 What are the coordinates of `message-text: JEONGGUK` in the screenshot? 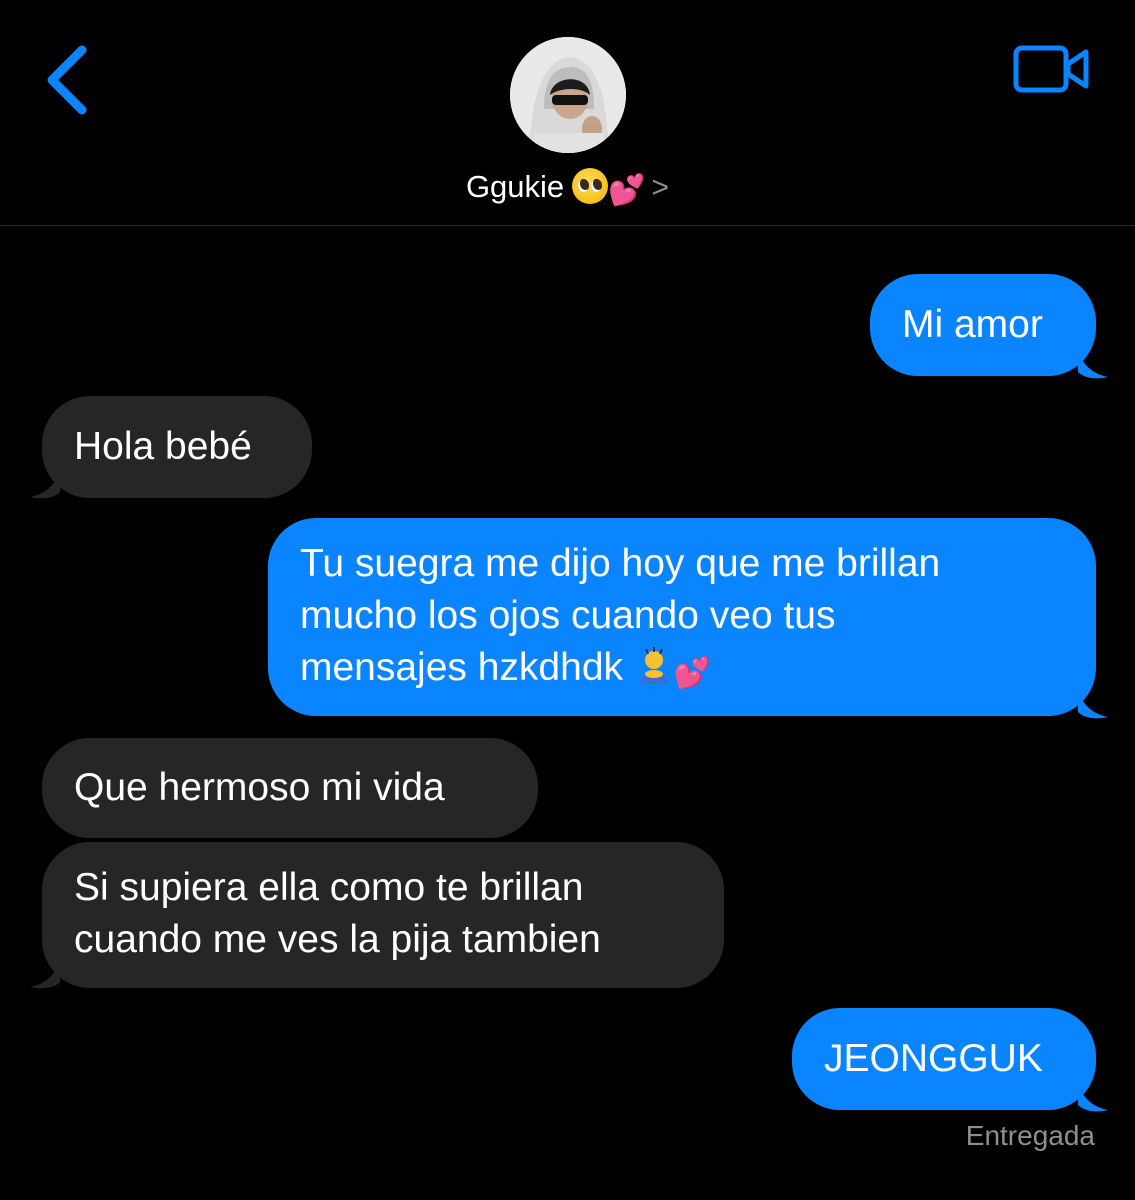 It's located at (933, 1058).